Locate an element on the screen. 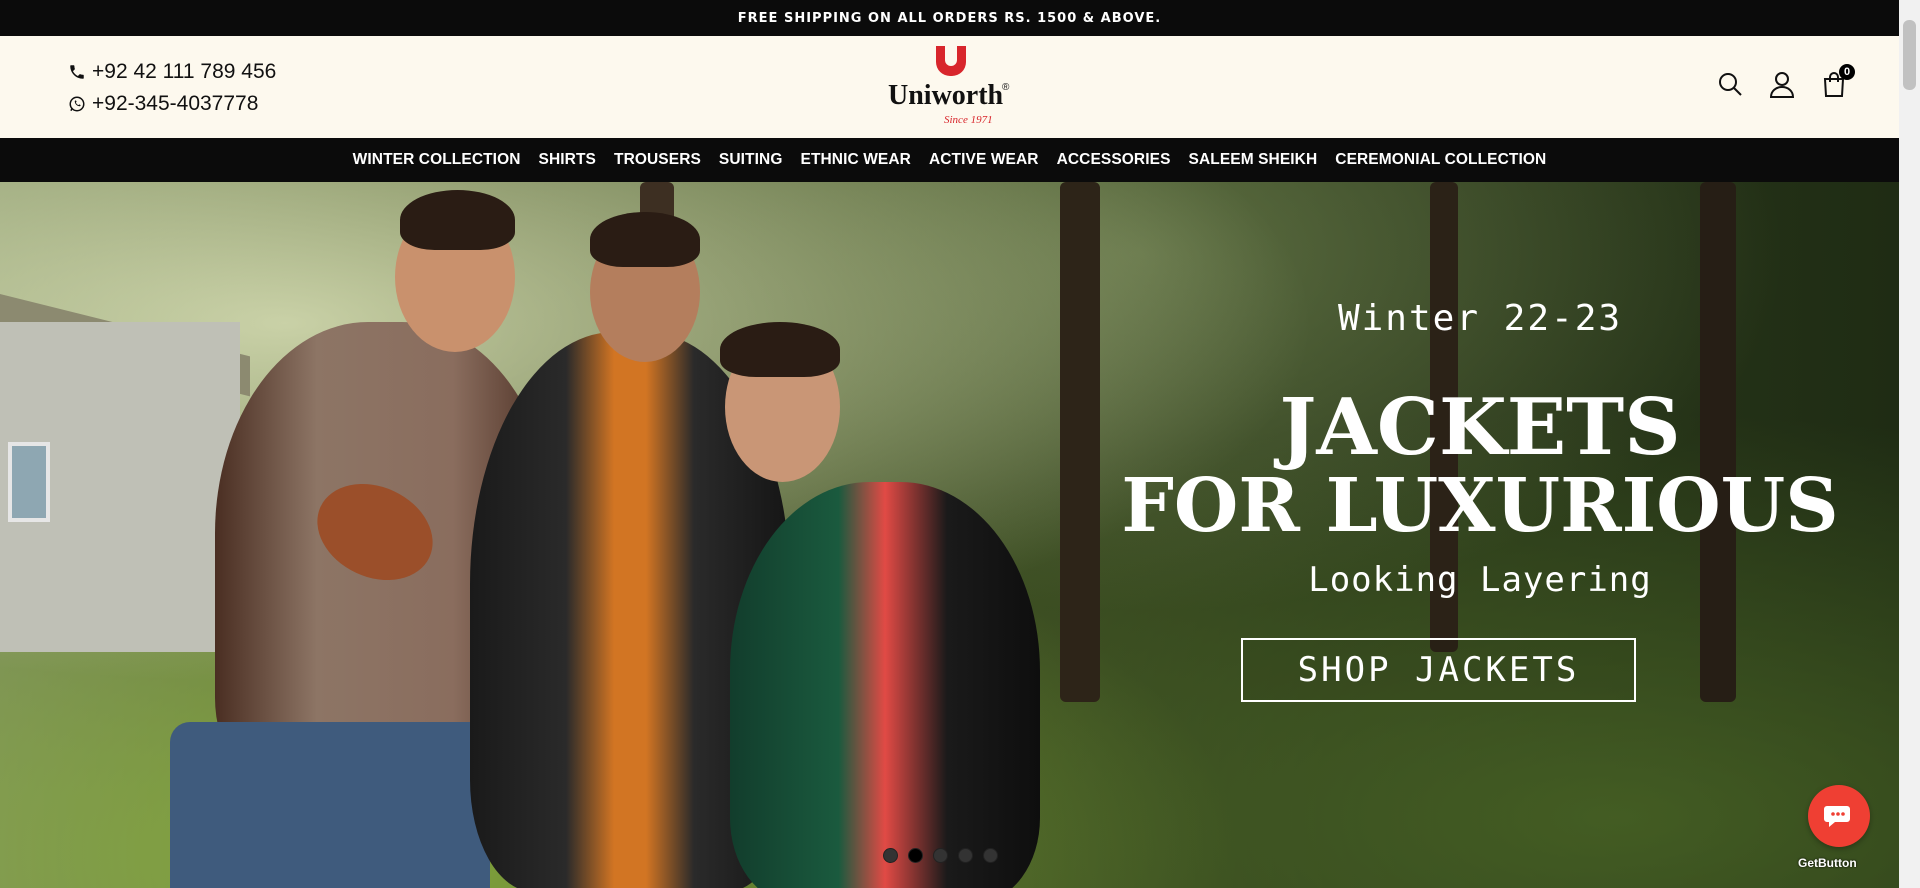 The image size is (1920, 888). model-center-hair is located at coordinates (645, 239).